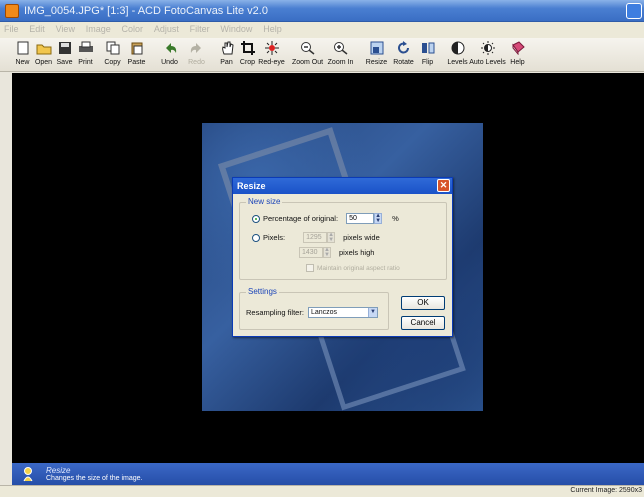 The image size is (644, 497). What do you see at coordinates (336, 252) in the screenshot?
I see `height-row: 1430 ▲ ▼ pixels high` at bounding box center [336, 252].